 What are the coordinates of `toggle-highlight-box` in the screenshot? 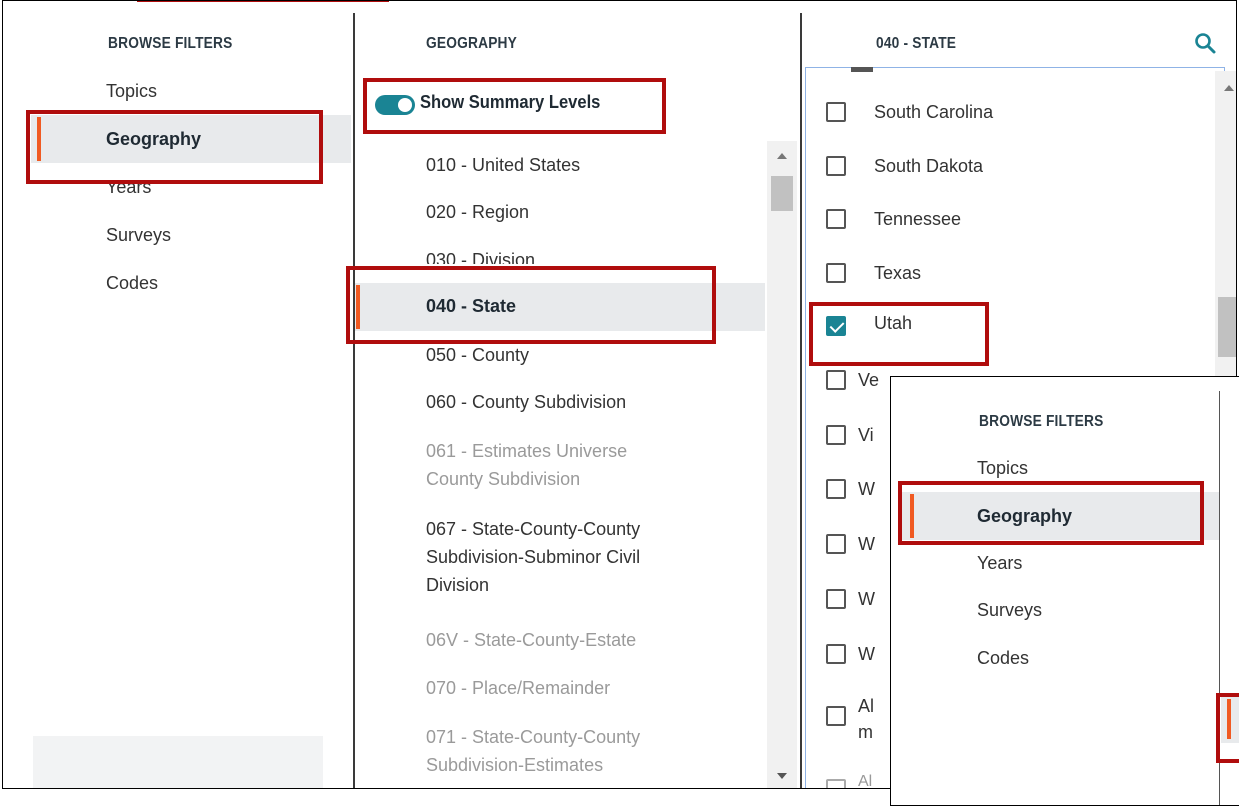 It's located at (514, 106).